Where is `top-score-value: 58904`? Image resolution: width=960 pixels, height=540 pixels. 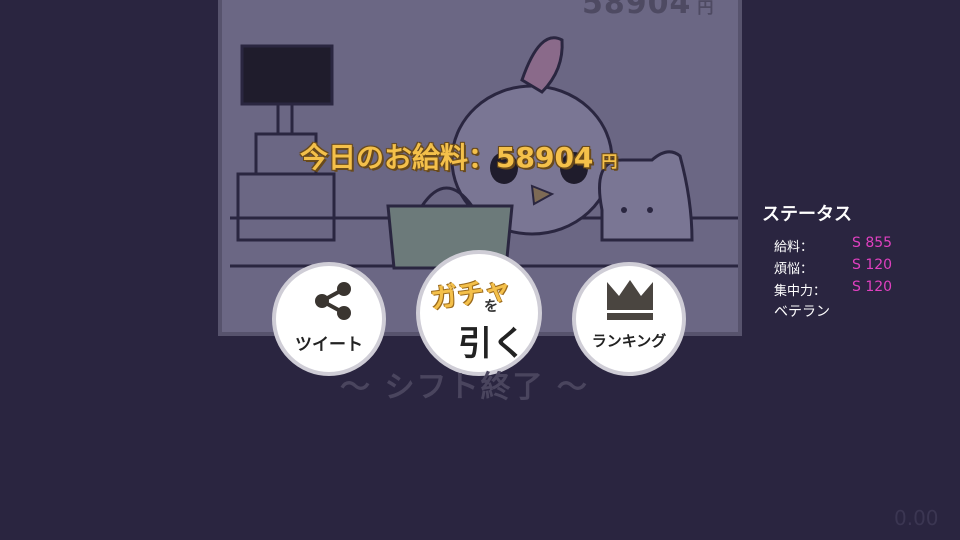
top-score-value: 58904 is located at coordinates (637, 10).